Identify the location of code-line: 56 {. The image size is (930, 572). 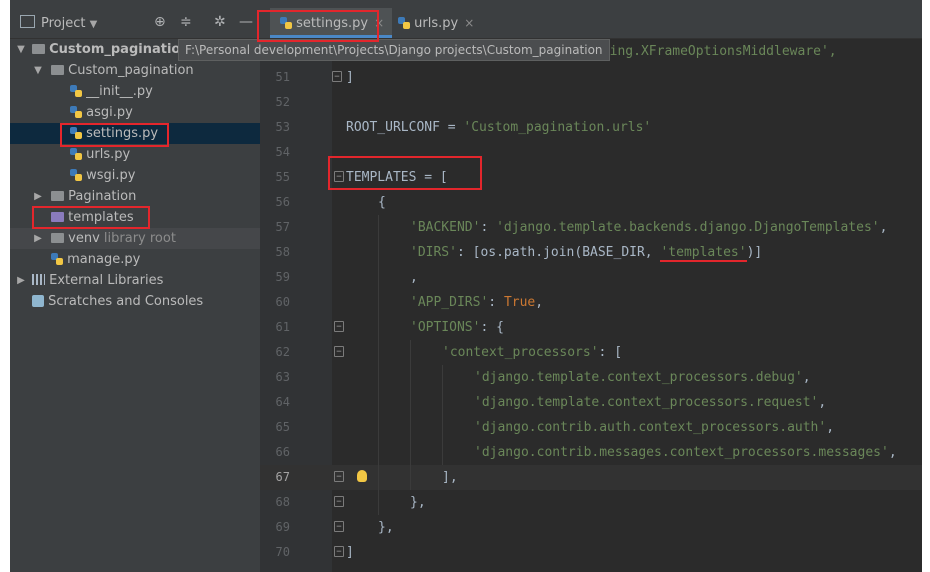
(591, 202).